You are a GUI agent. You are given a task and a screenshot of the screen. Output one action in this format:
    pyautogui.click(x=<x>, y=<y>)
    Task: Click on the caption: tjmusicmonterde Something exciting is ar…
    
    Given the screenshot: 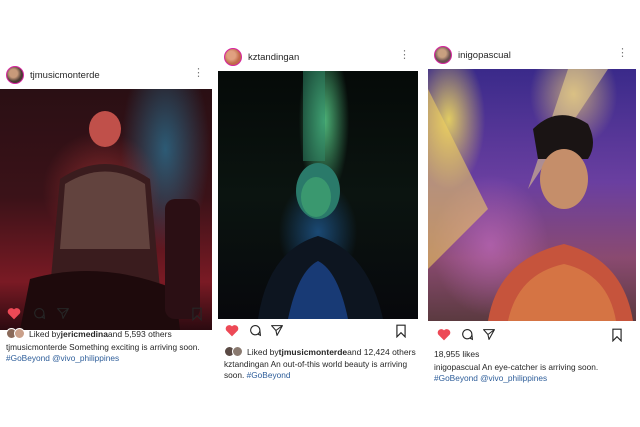 What is the action you would take?
    pyautogui.click(x=106, y=353)
    